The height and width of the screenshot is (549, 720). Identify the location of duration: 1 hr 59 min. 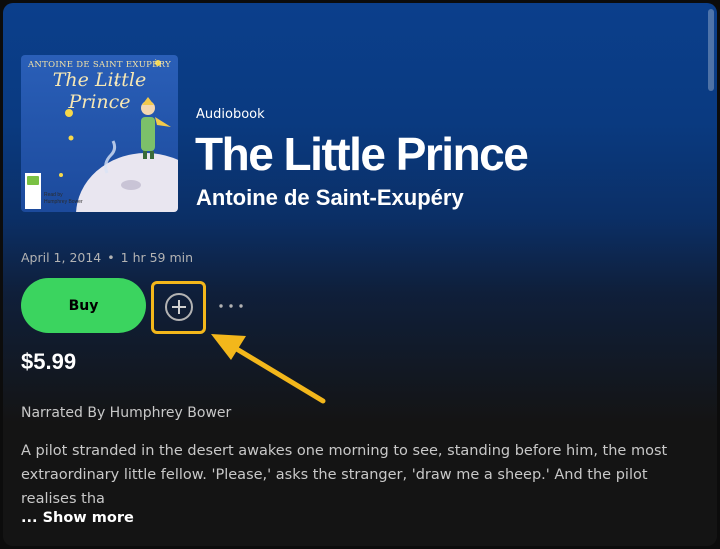
(157, 257).